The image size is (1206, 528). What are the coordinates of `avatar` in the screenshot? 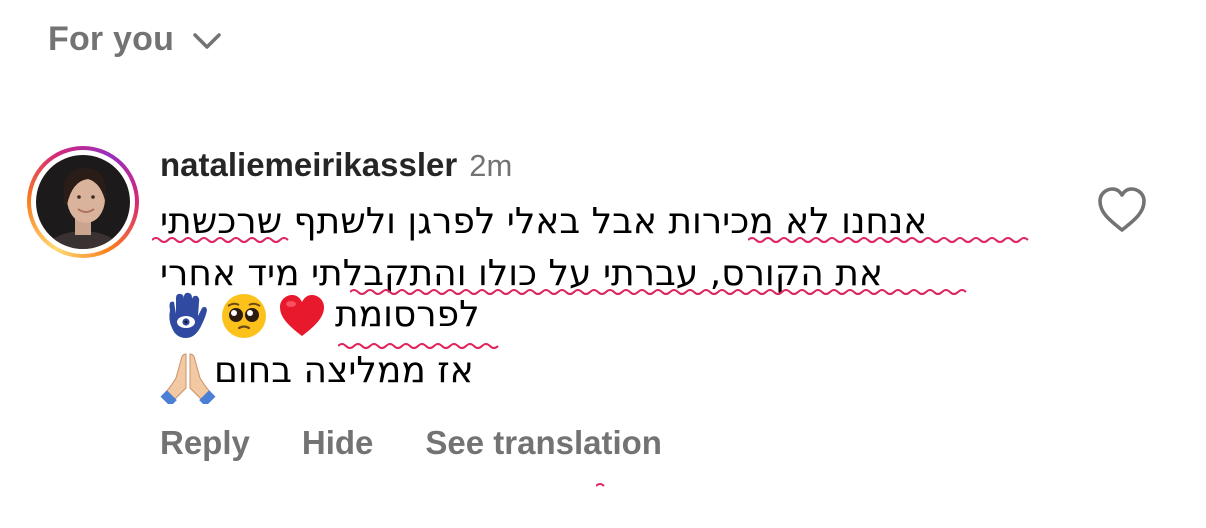 It's located at (83, 202).